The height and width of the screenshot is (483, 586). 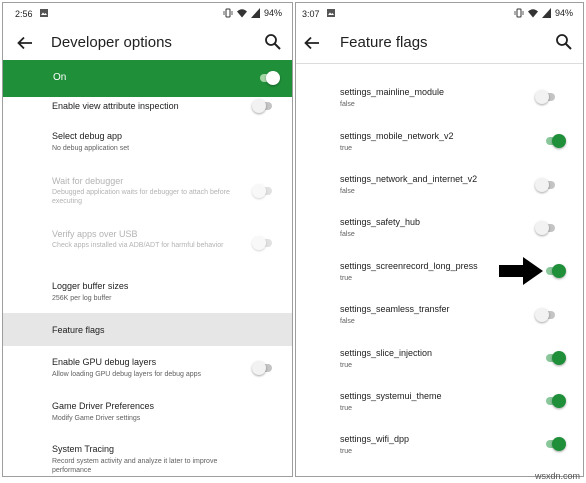 What do you see at coordinates (96, 418) in the screenshot?
I see `item-subtitle: Modify Game Driver settings` at bounding box center [96, 418].